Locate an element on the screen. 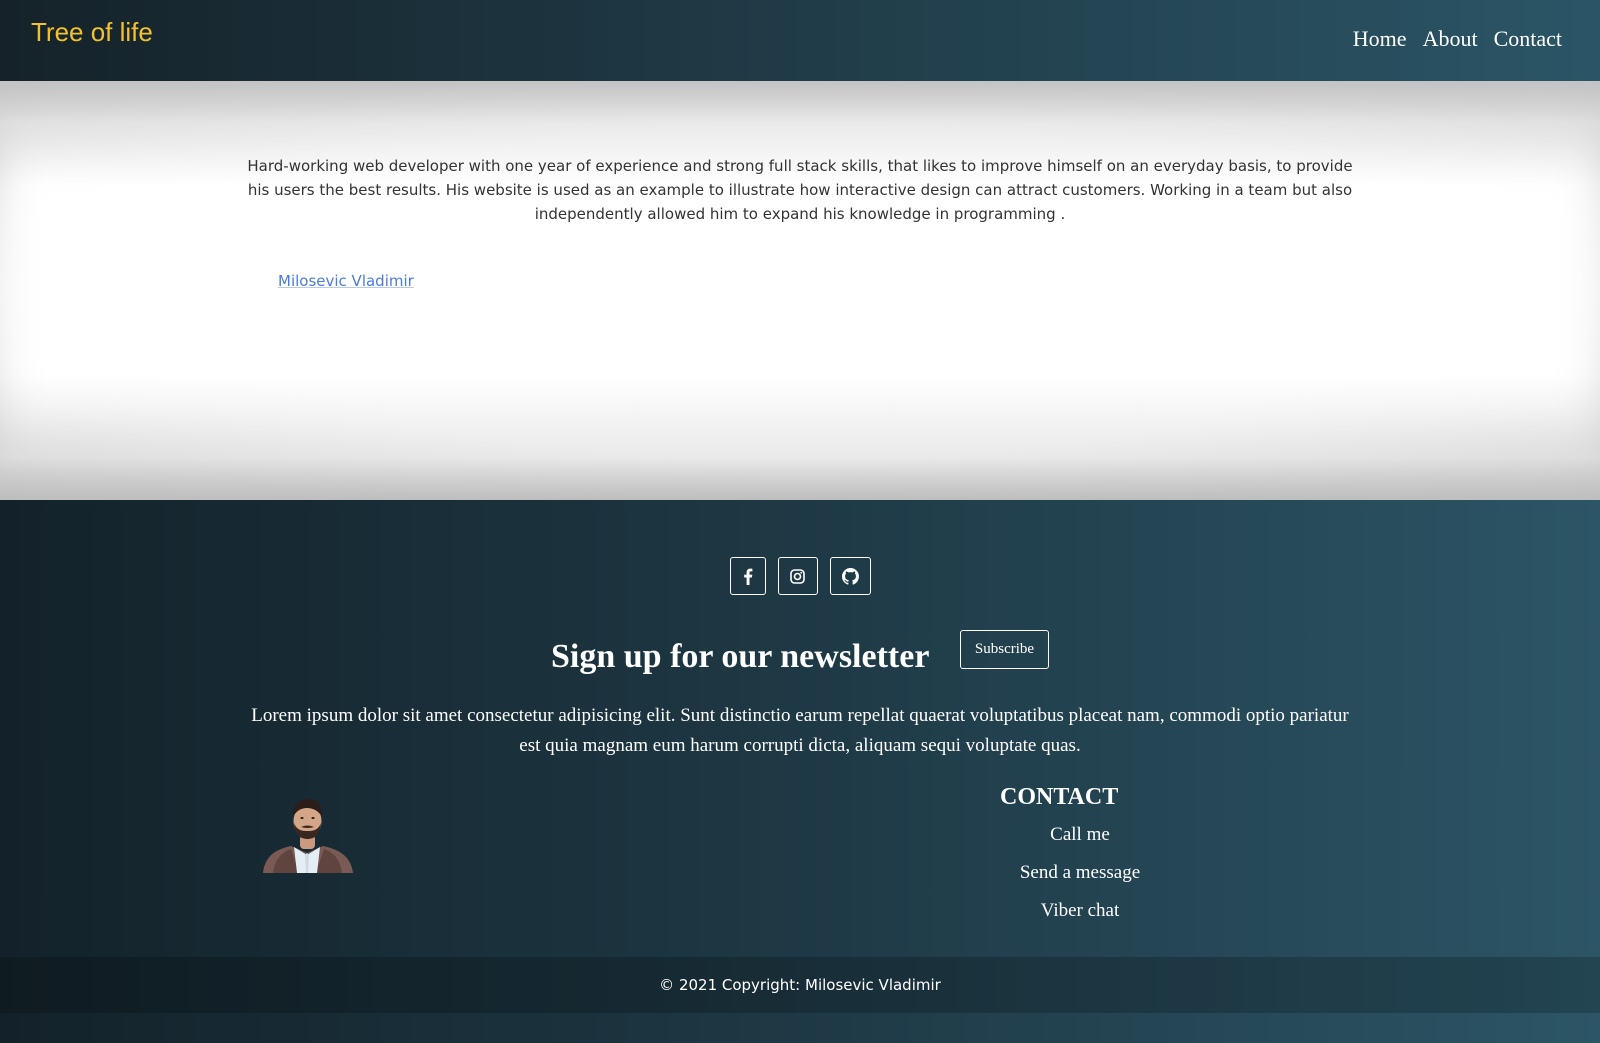 The image size is (1600, 1043). facebook-button is located at coordinates (747, 576).